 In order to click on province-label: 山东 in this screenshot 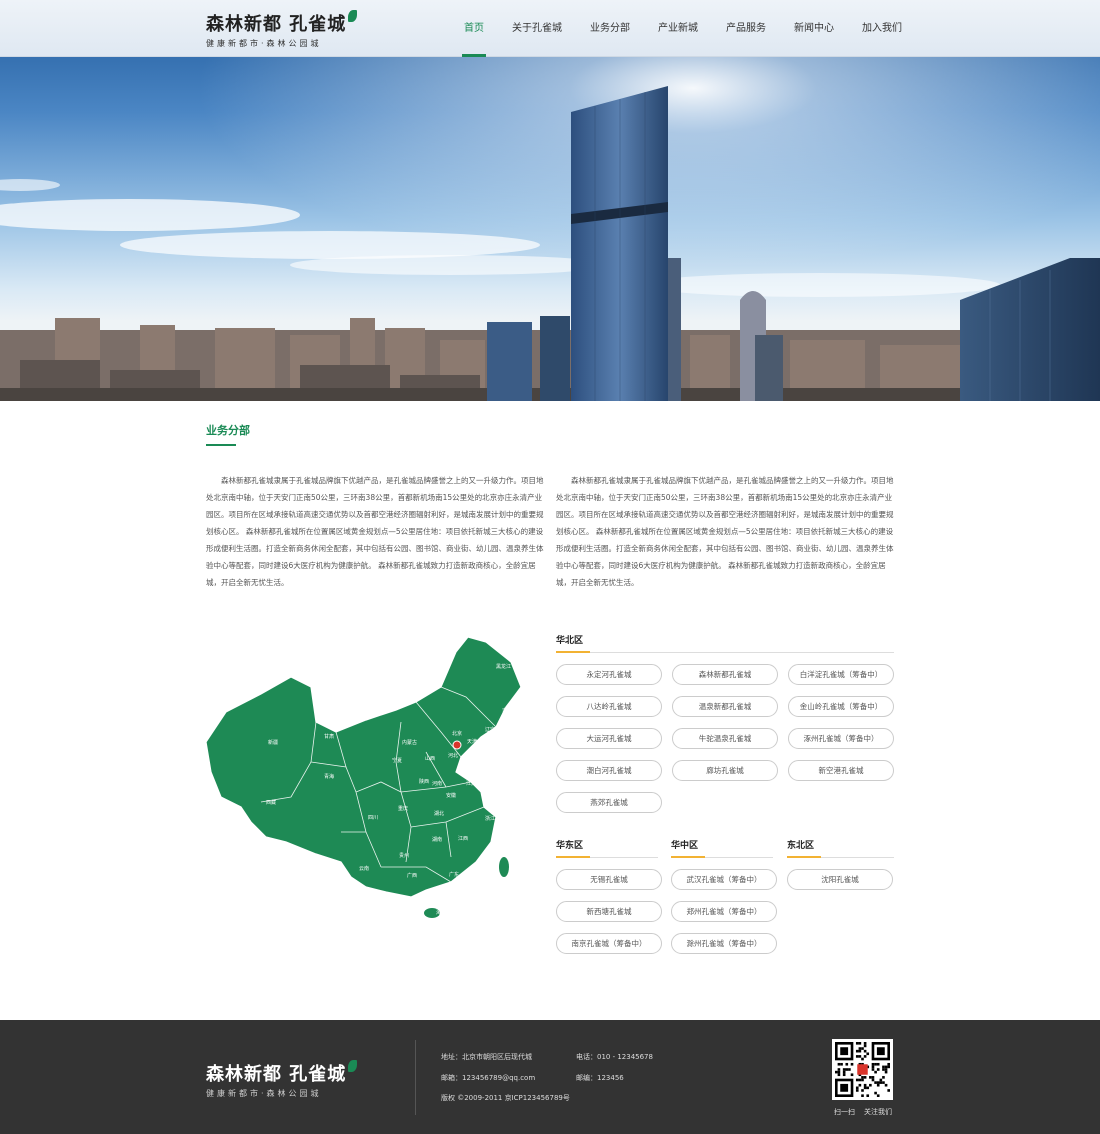, I will do `click(467, 765)`.